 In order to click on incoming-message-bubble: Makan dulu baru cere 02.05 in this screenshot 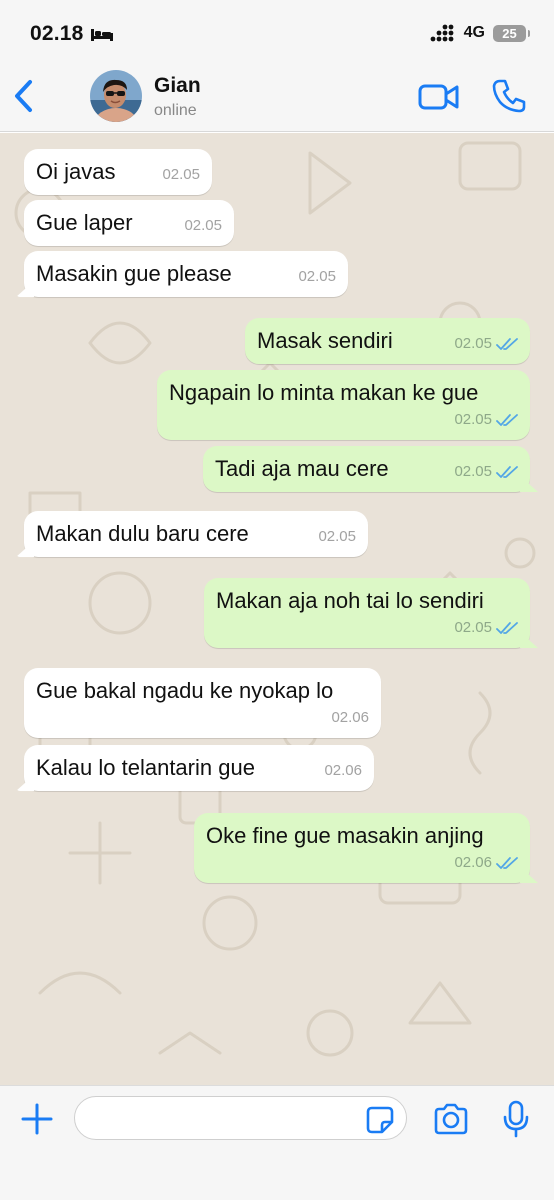, I will do `click(196, 534)`.